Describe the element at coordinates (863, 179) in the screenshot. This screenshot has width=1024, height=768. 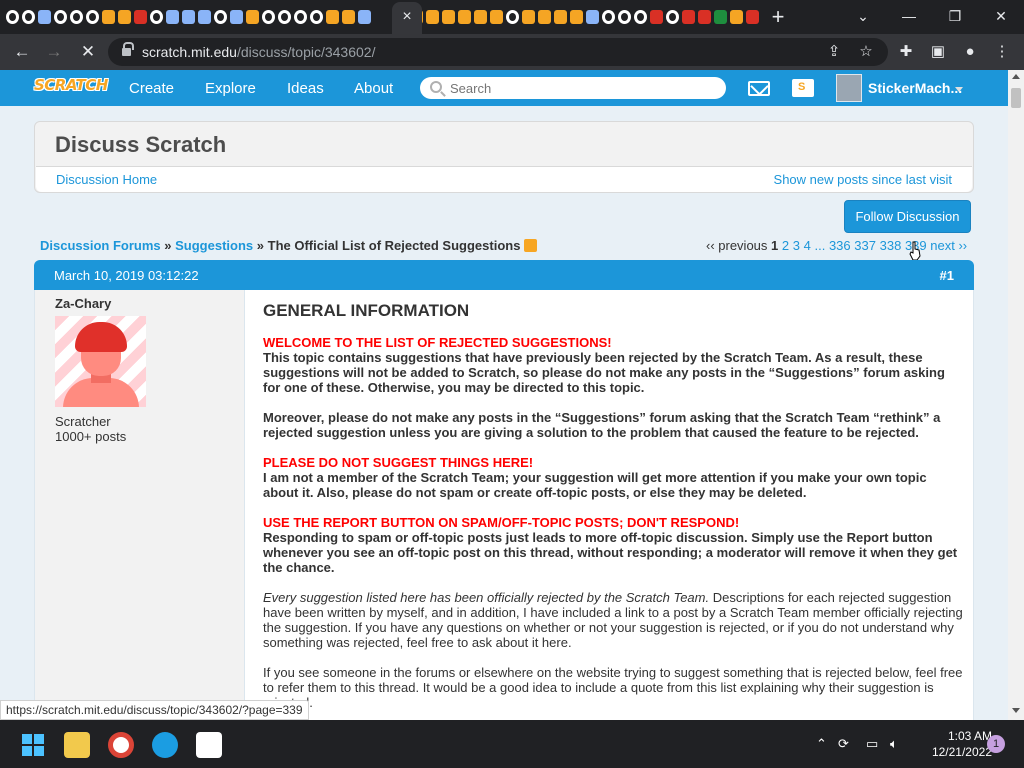
I see `new-posts-link: Show new posts since last visit` at that location.